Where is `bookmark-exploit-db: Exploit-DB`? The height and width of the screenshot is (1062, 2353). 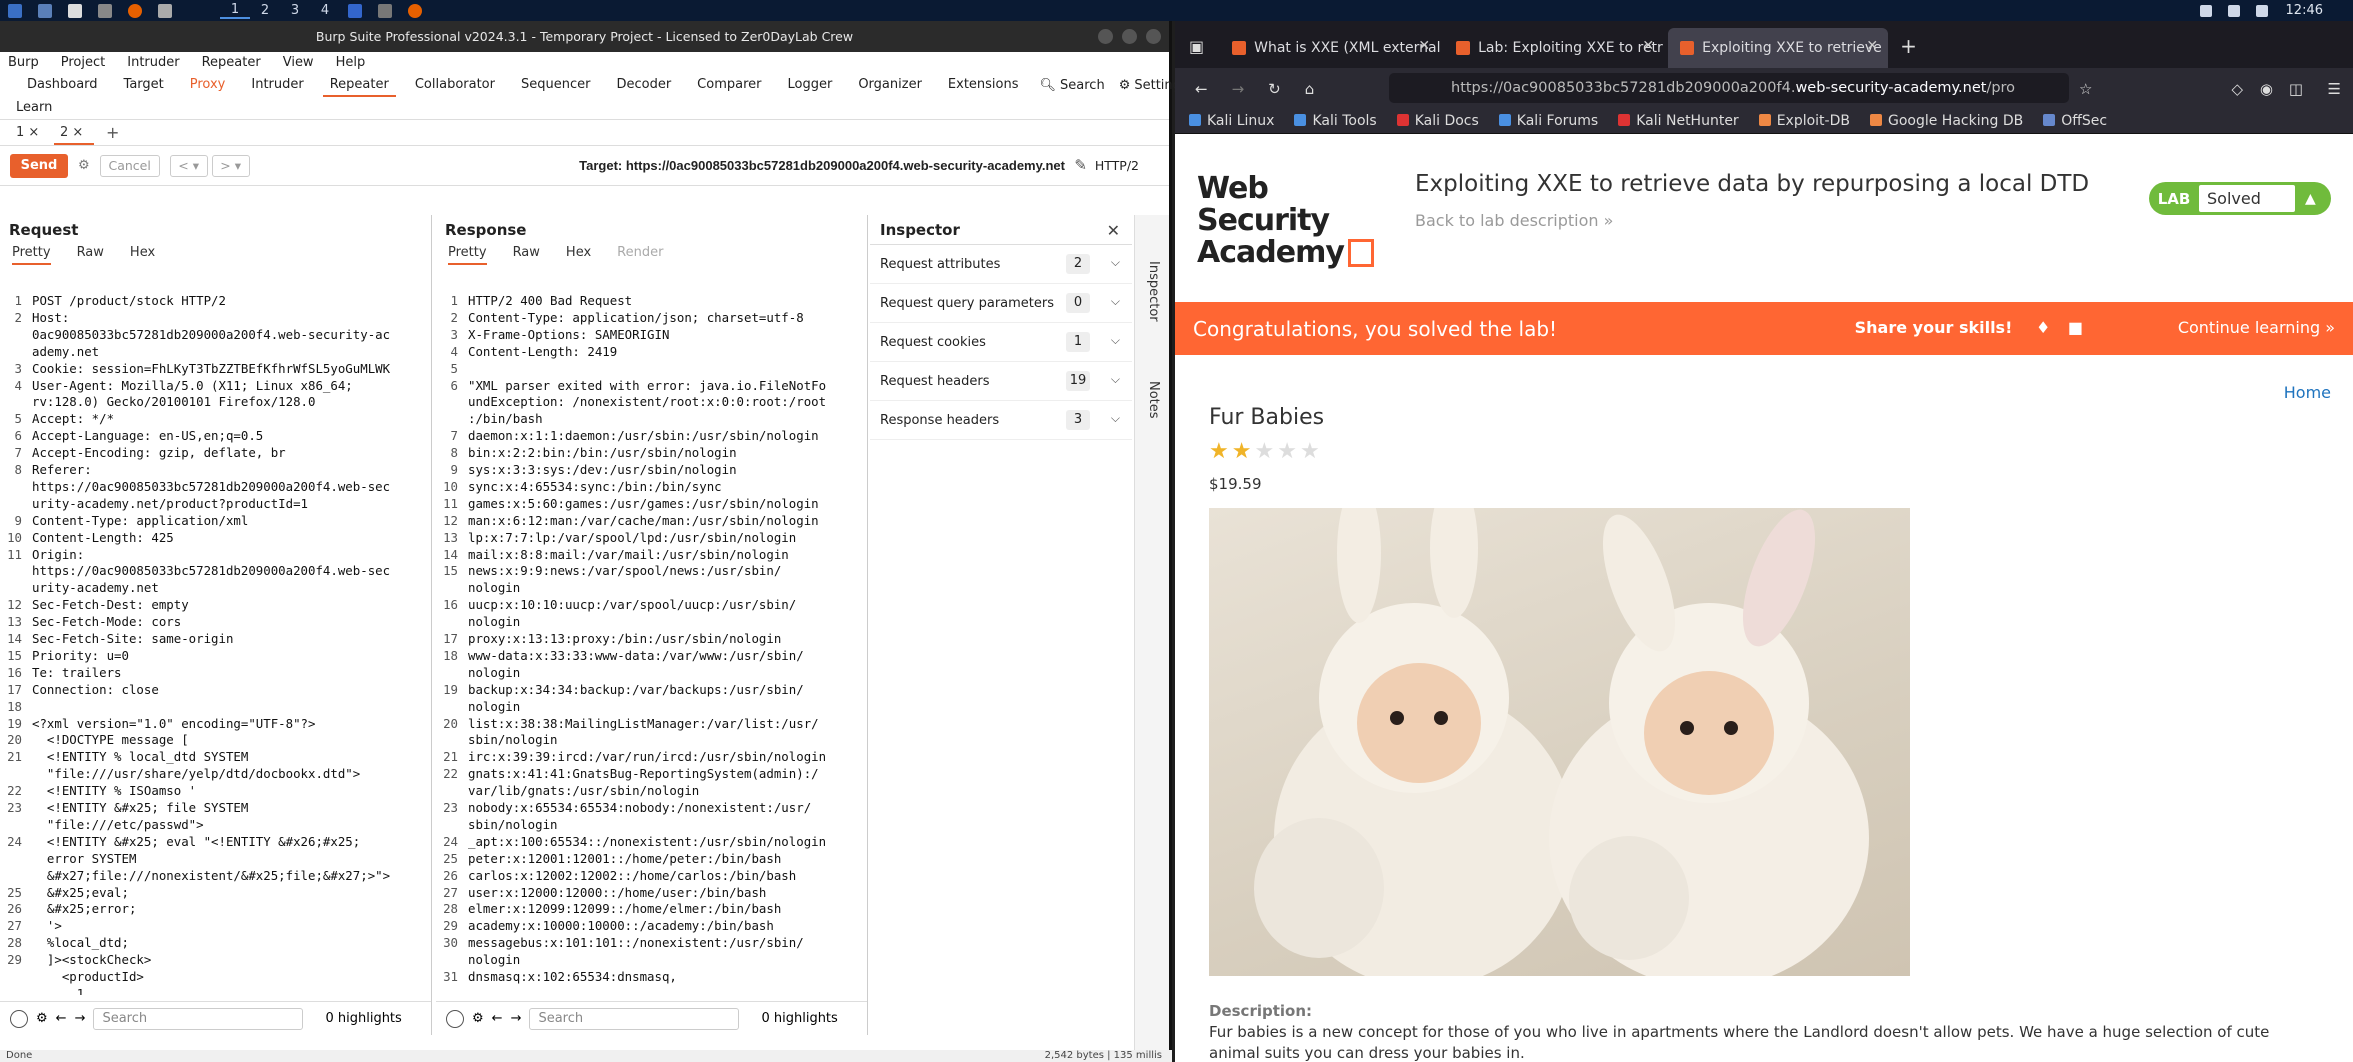
bookmark-exploit-db: Exploit-DB is located at coordinates (1804, 121).